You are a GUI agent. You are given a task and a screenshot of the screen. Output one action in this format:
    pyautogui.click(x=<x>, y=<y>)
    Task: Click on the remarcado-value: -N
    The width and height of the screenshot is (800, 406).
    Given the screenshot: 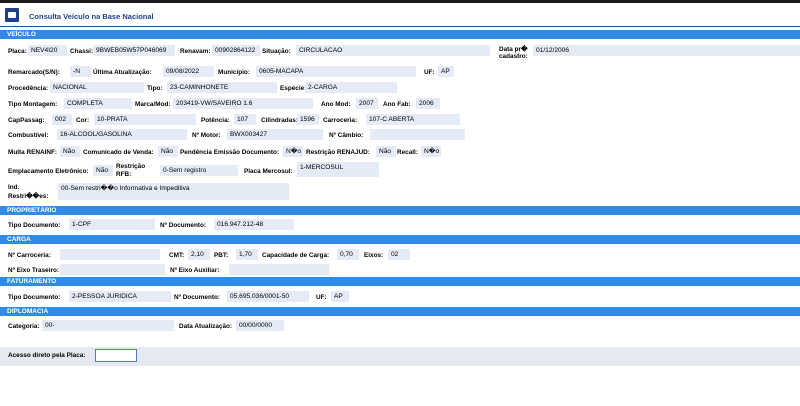 What is the action you would take?
    pyautogui.click(x=80, y=71)
    